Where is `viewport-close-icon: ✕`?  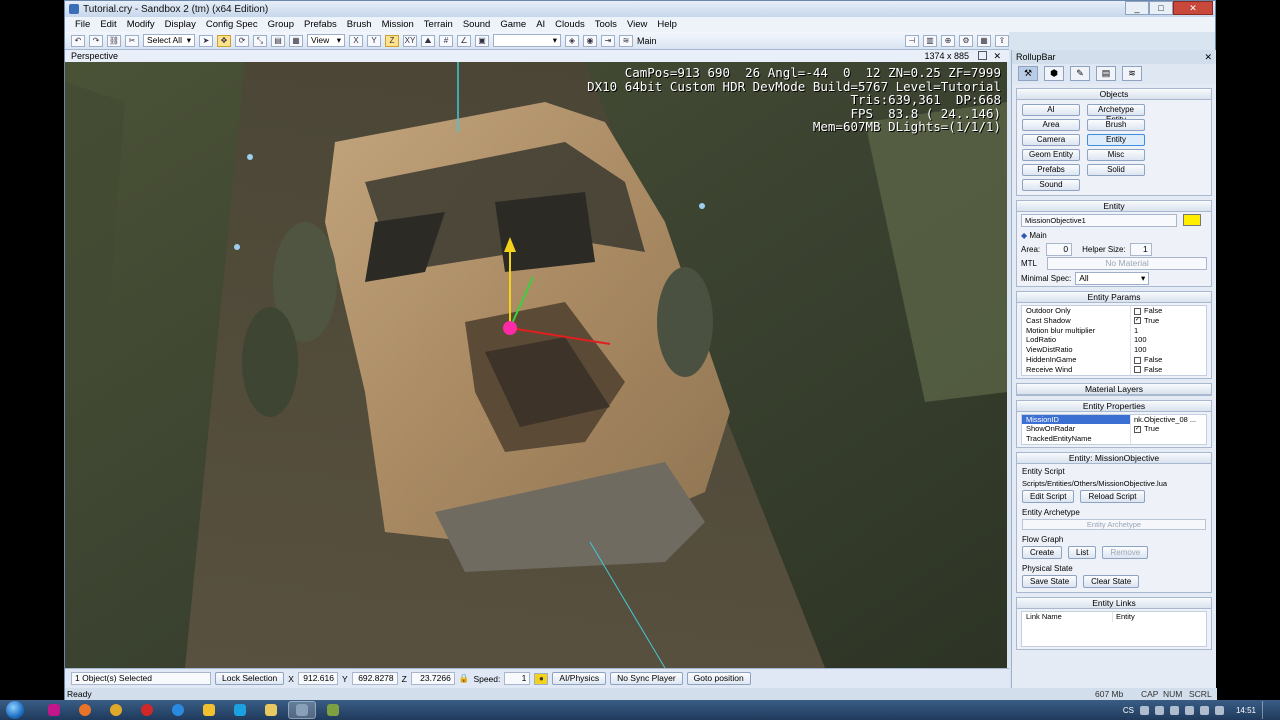
viewport-close-icon: ✕ is located at coordinates (997, 56).